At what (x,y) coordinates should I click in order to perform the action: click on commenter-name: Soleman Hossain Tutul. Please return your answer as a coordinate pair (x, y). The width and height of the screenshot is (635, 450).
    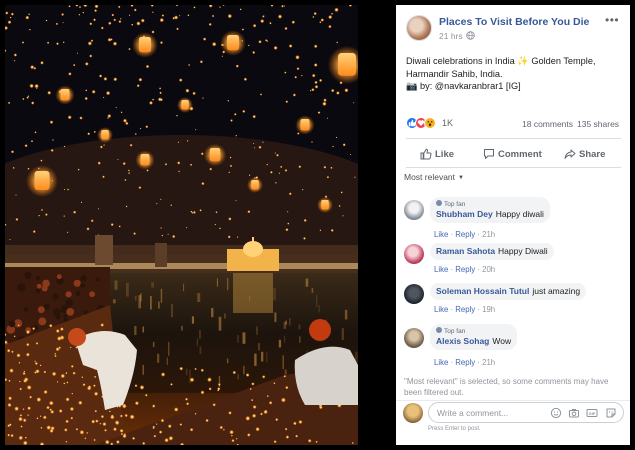
    Looking at the image, I should click on (482, 291).